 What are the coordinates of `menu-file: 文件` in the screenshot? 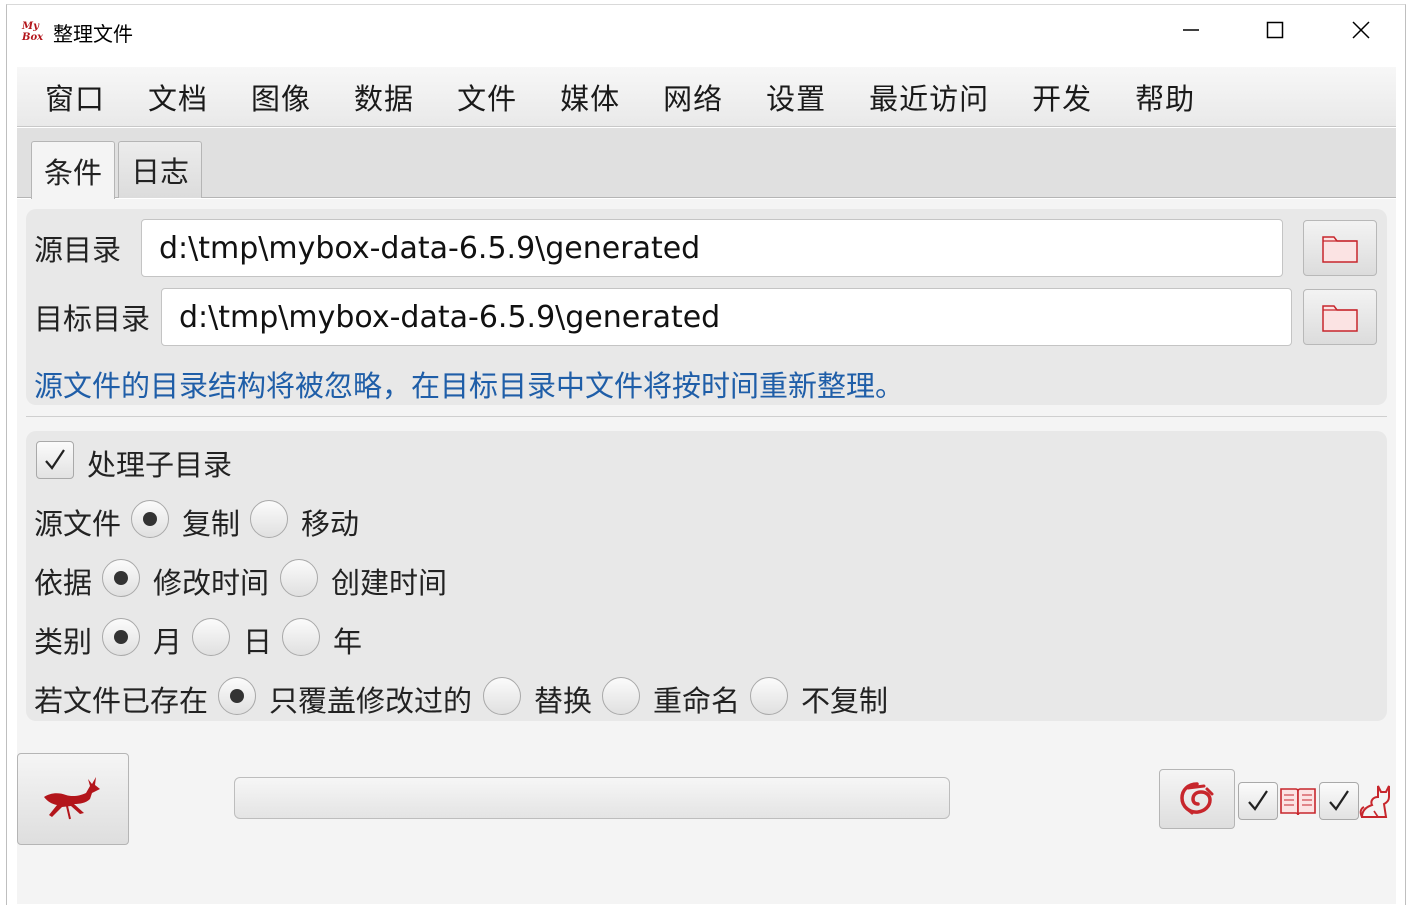 It's located at (487, 97).